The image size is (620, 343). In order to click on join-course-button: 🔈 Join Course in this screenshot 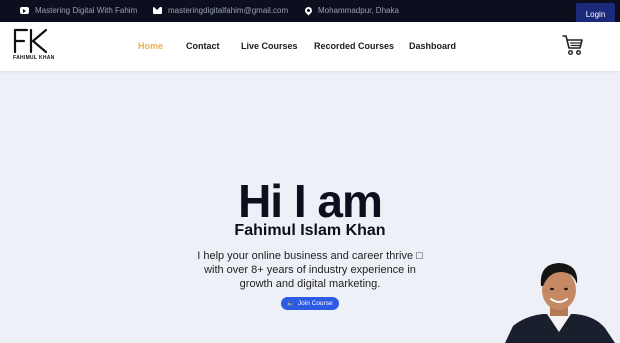, I will do `click(310, 303)`.